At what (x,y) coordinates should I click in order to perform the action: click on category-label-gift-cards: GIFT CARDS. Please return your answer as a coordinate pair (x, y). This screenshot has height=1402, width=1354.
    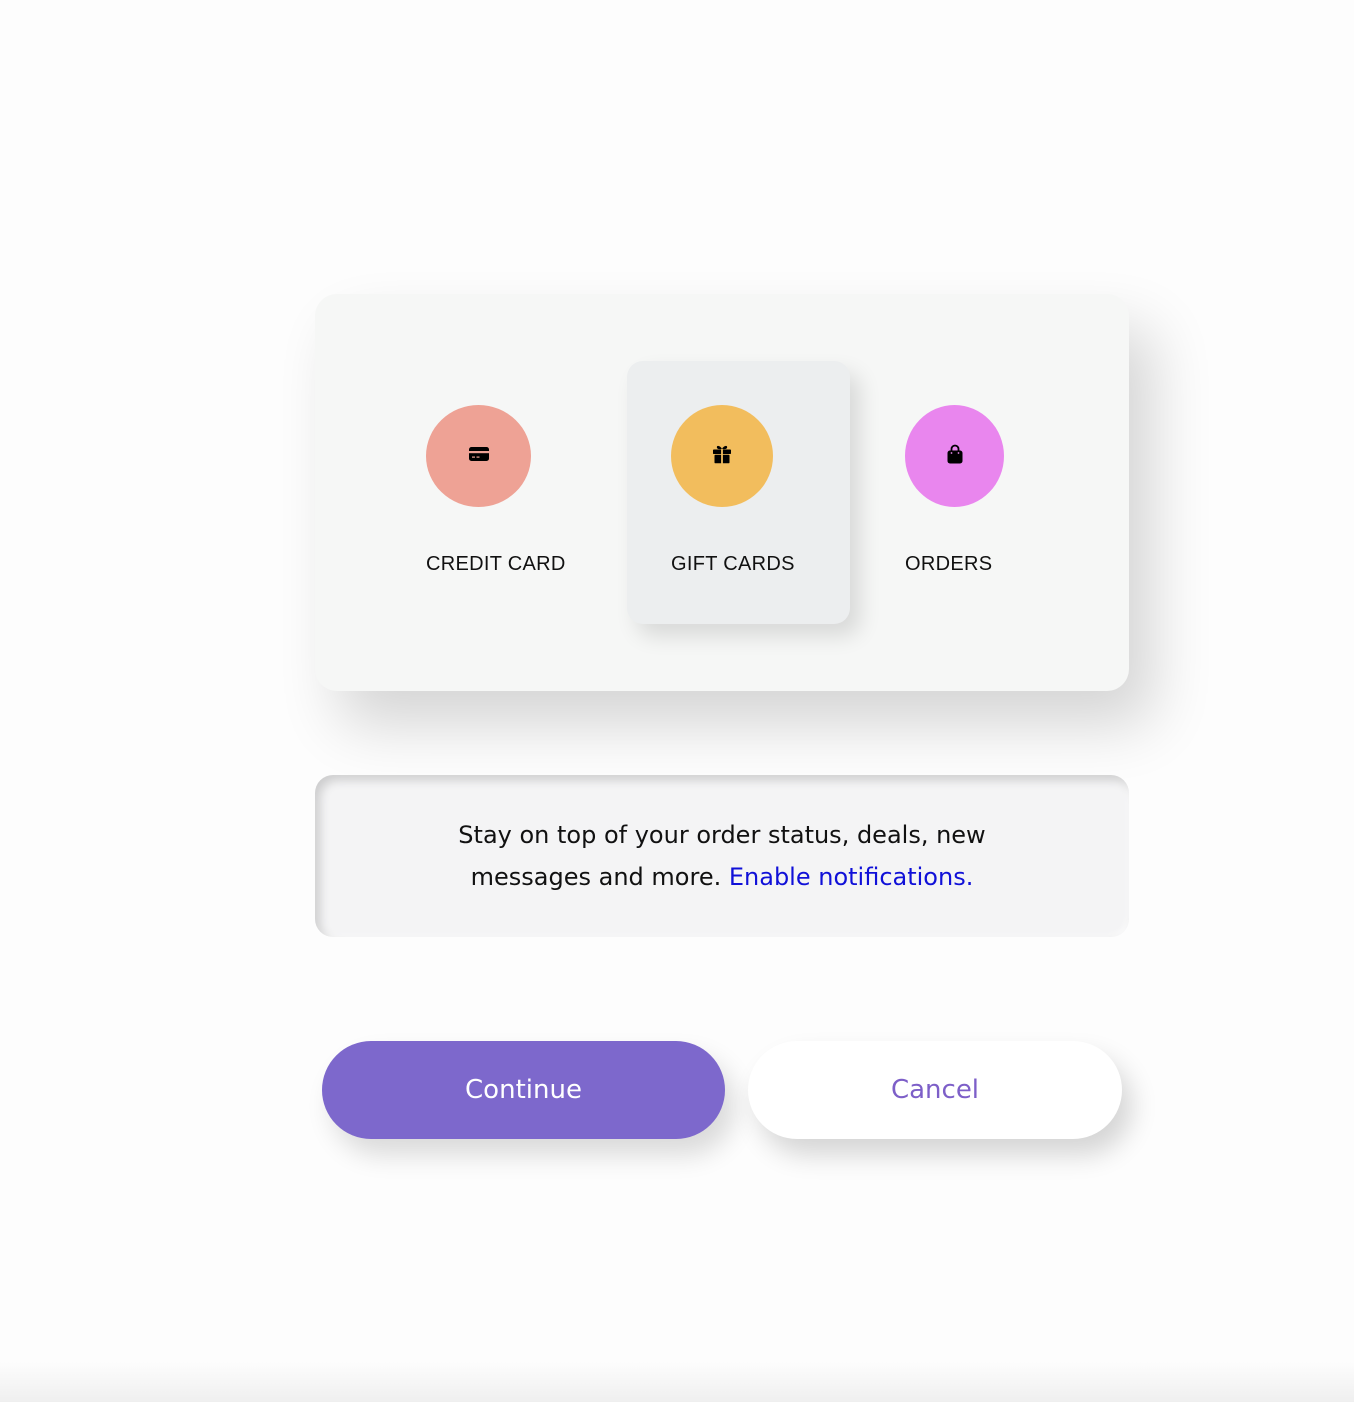
    Looking at the image, I should click on (733, 564).